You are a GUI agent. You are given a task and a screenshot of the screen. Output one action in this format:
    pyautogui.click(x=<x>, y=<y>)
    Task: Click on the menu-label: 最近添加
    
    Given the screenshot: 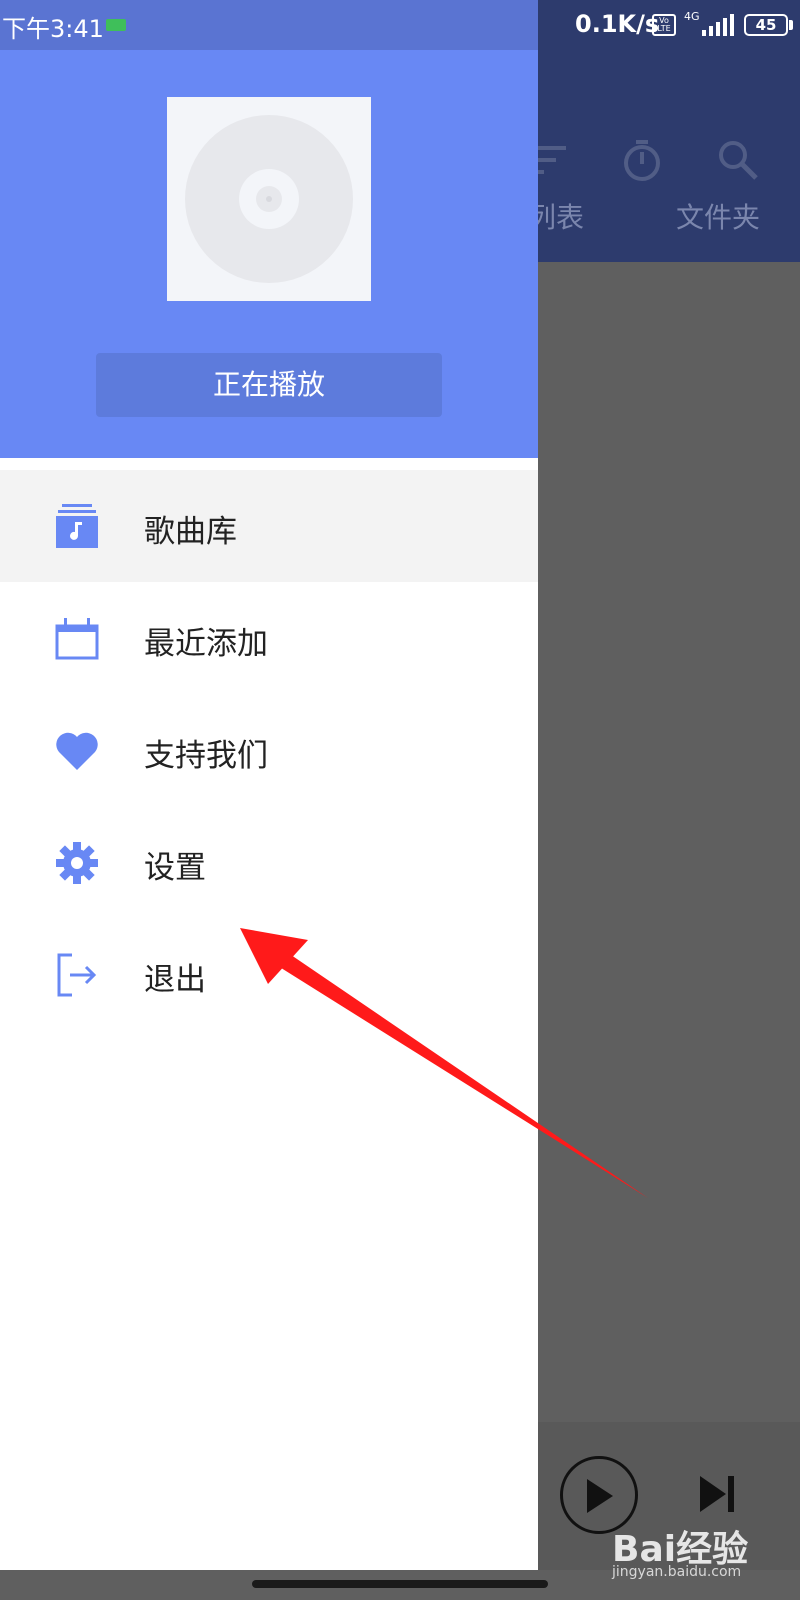 What is the action you would take?
    pyautogui.click(x=206, y=644)
    